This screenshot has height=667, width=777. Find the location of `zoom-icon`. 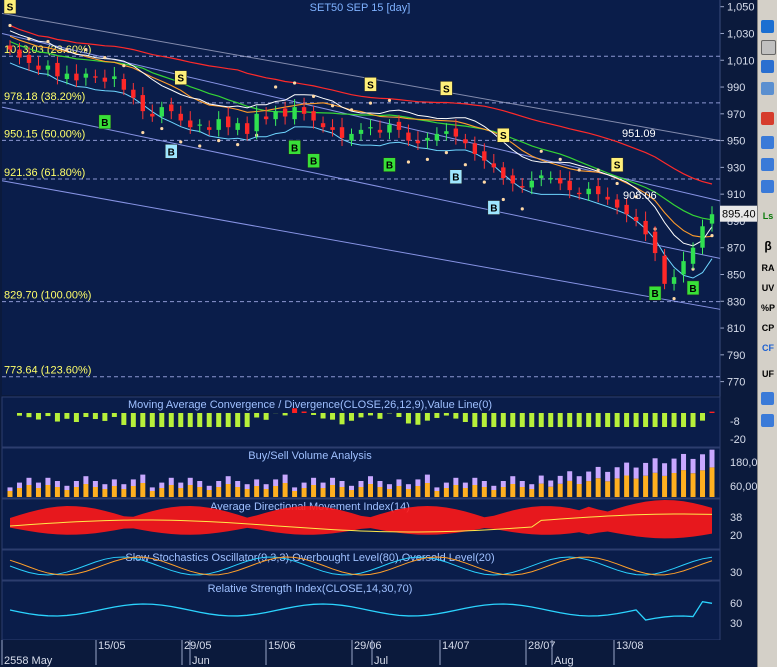

zoom-icon is located at coordinates (767, 26).